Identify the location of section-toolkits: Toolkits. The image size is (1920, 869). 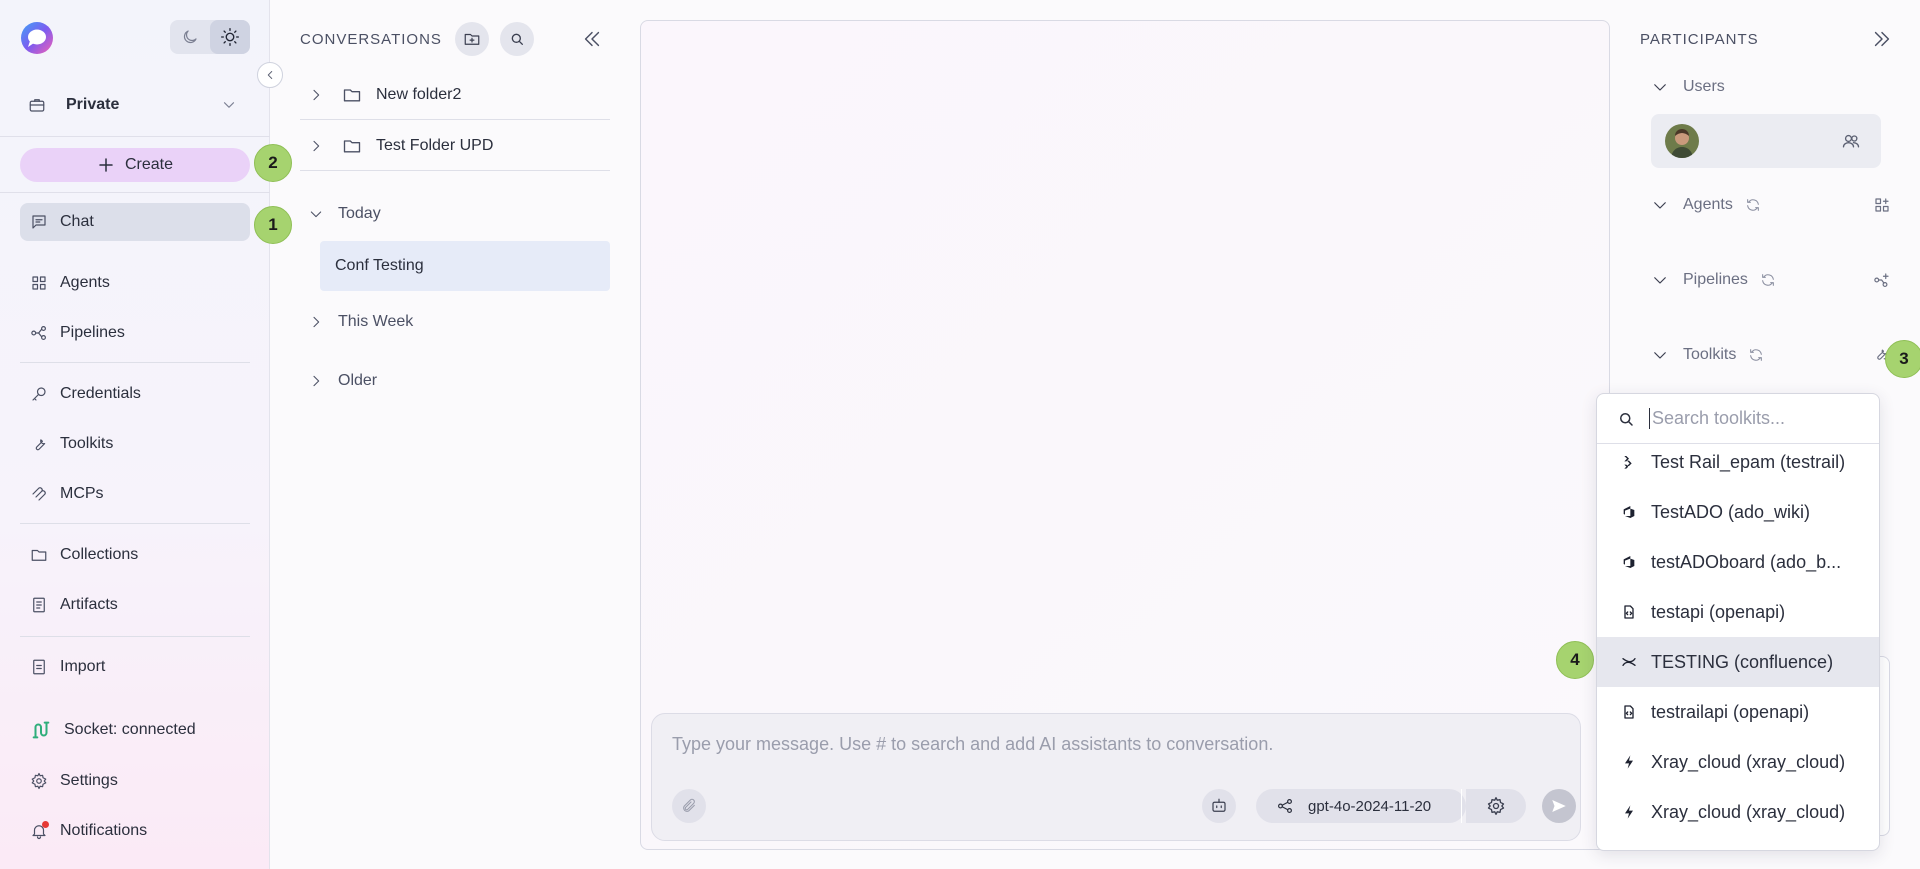
(1771, 355).